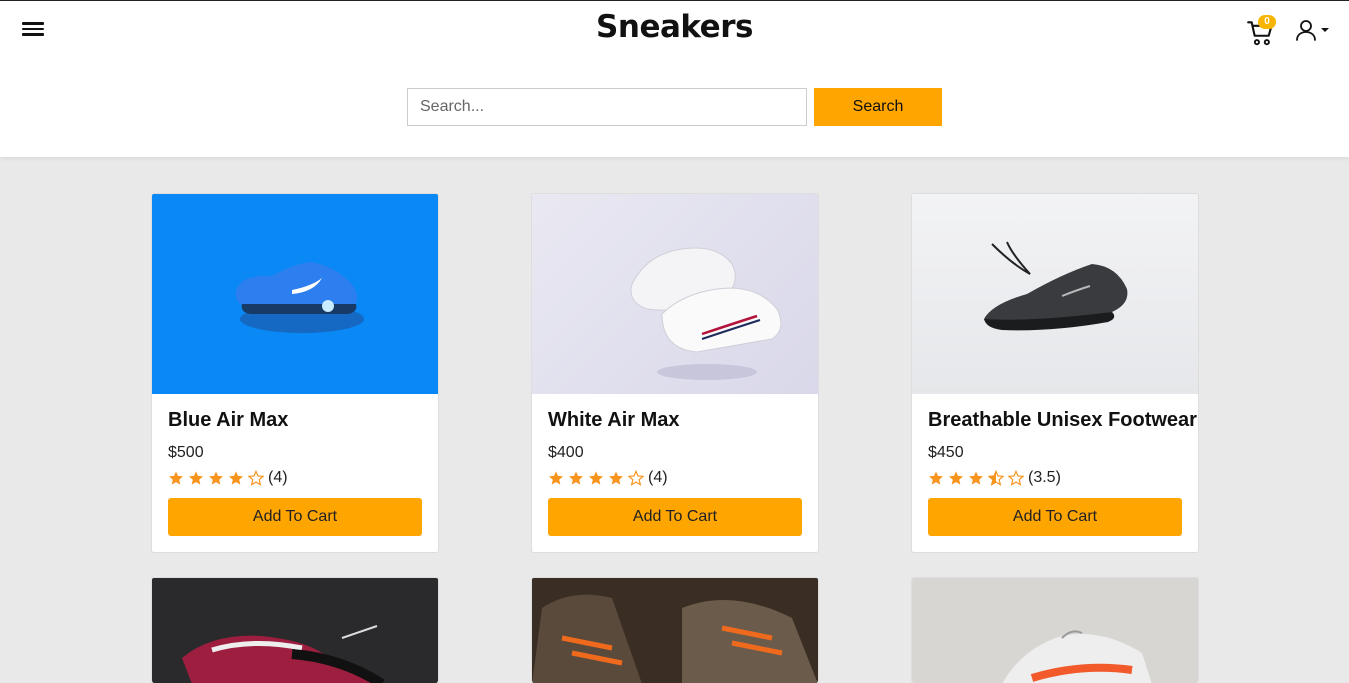 The height and width of the screenshot is (683, 1349). I want to click on product-name: Blue Air Max, so click(228, 420).